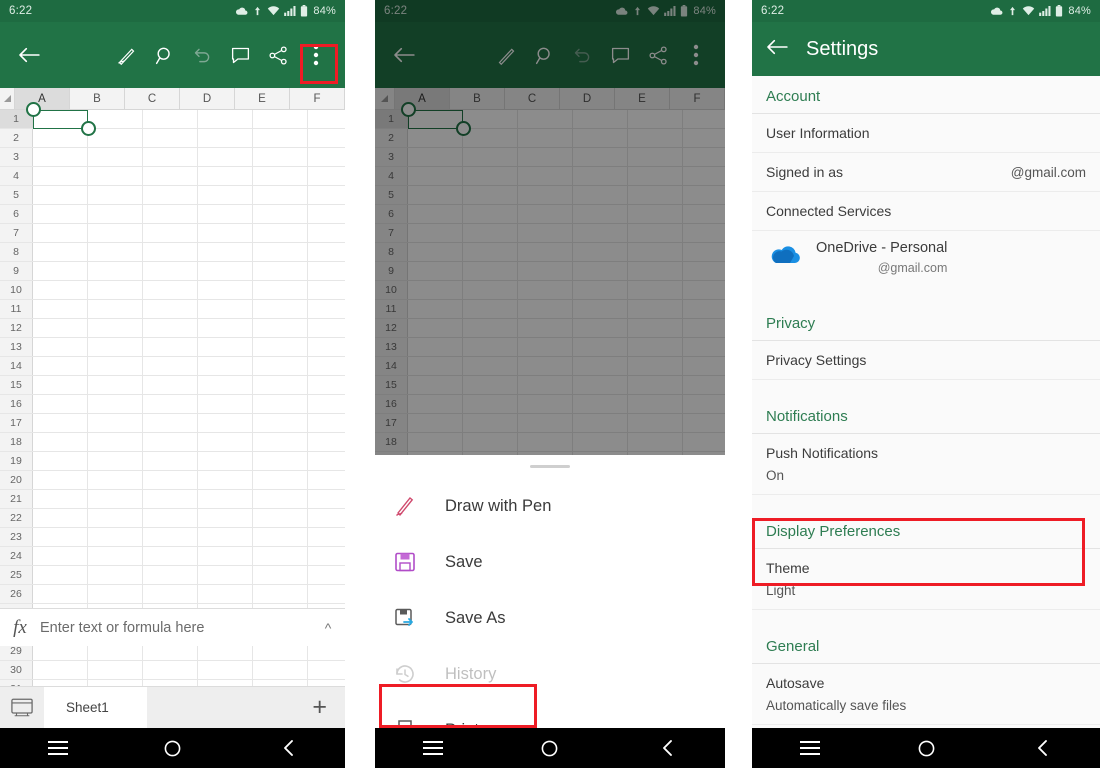 The image size is (1100, 768). What do you see at coordinates (926, 579) in the screenshot?
I see `settings-row-theme: Theme Light` at bounding box center [926, 579].